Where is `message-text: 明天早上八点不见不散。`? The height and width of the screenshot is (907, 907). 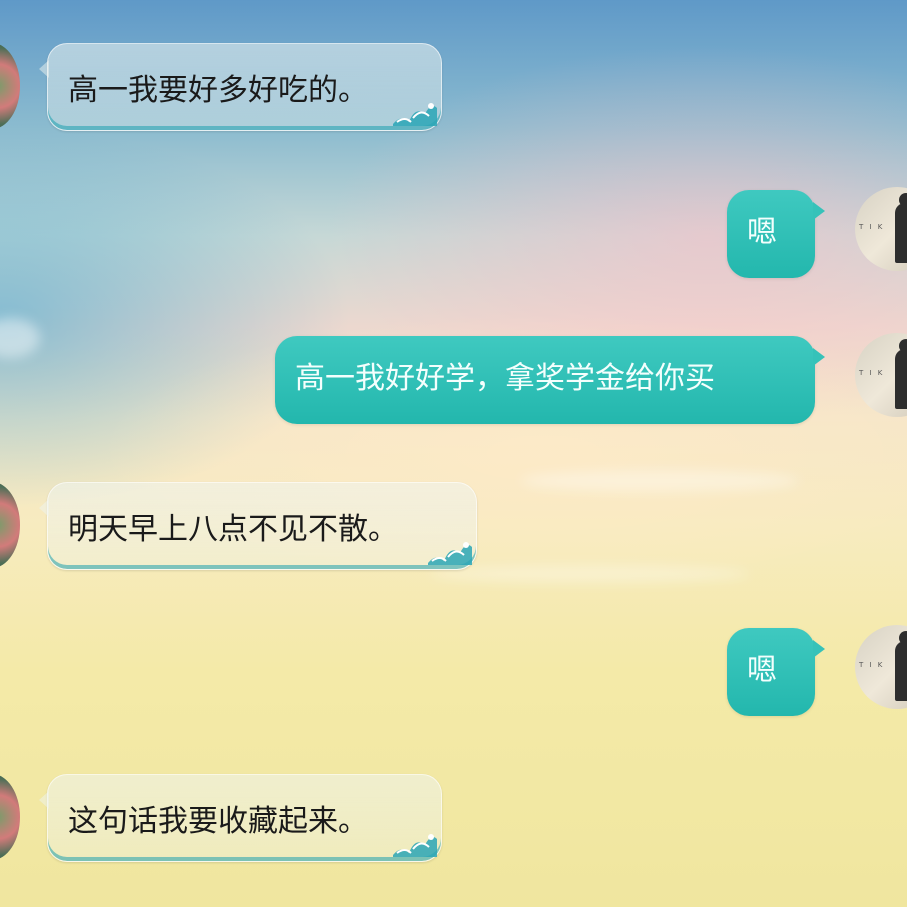
message-text: 明天早上八点不见不散。 is located at coordinates (233, 529).